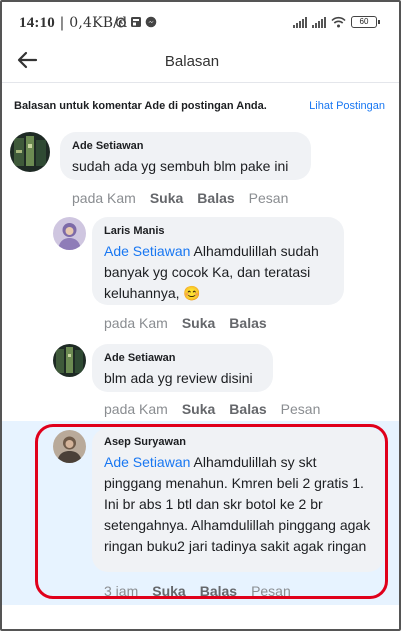 Image resolution: width=401 pixels, height=631 pixels. I want to click on alarm-icon, so click(121, 22).